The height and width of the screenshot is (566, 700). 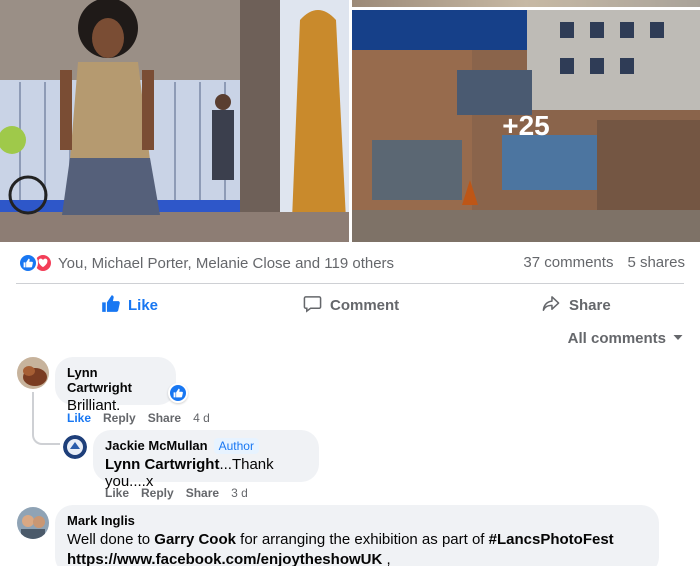 What do you see at coordinates (551, 305) in the screenshot?
I see `share-arrow-icon` at bounding box center [551, 305].